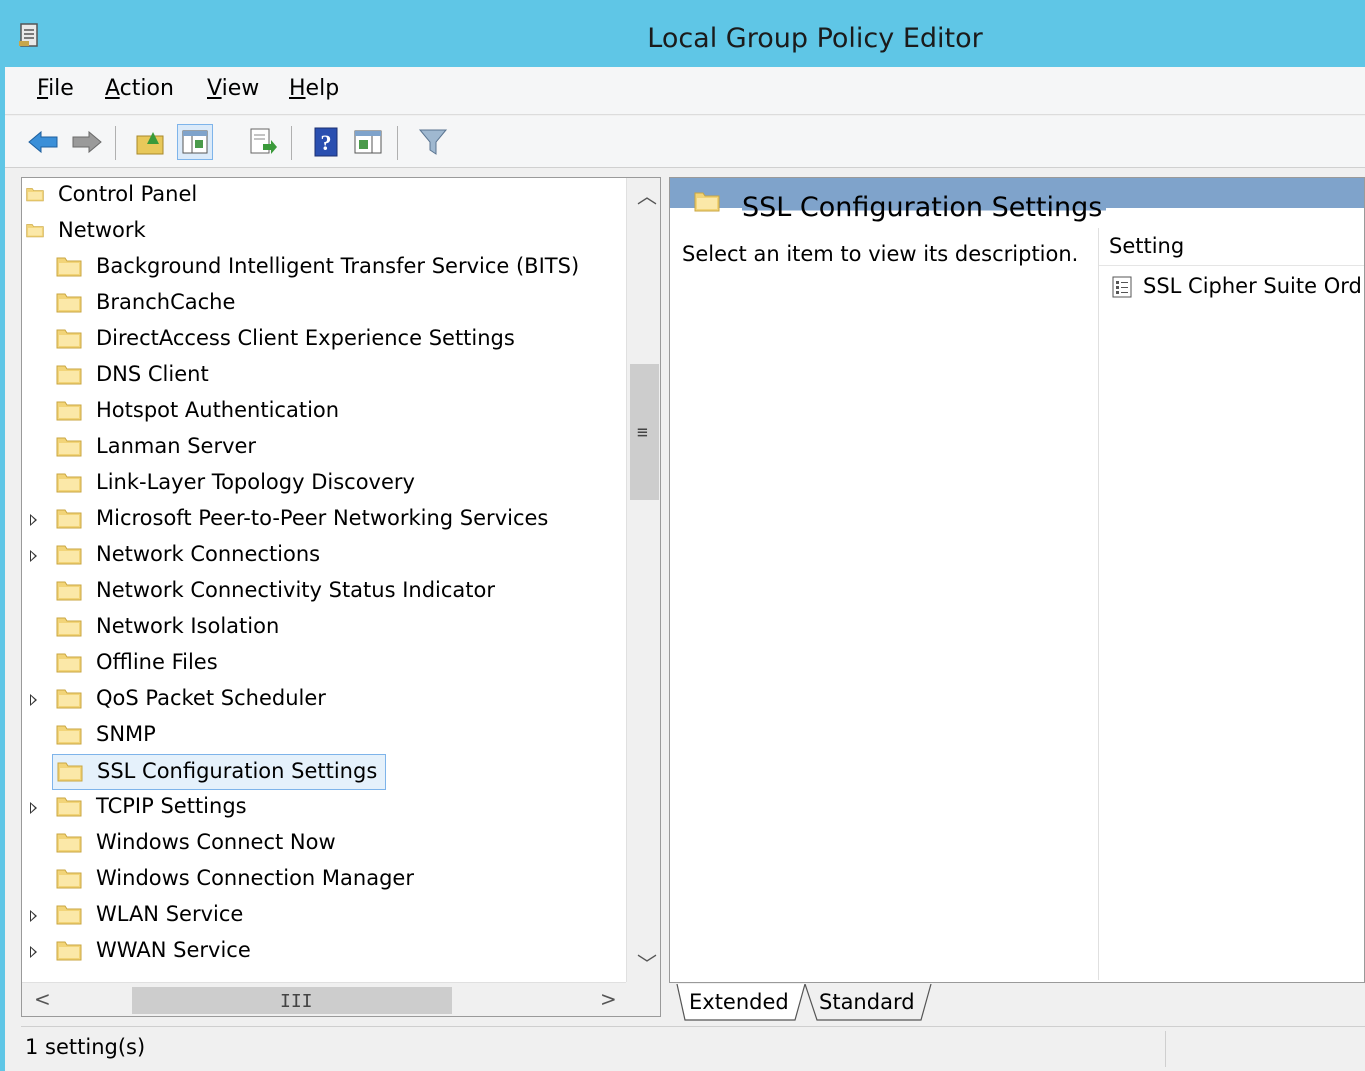  I want to click on tree-item-label: QoS Packet Scheduler, so click(211, 698).